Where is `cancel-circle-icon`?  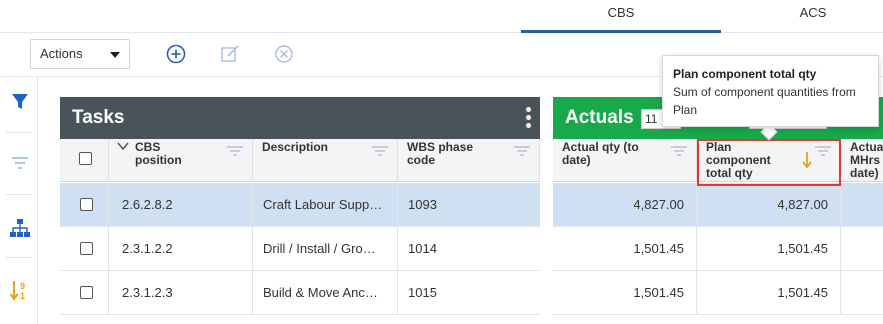
cancel-circle-icon is located at coordinates (284, 54).